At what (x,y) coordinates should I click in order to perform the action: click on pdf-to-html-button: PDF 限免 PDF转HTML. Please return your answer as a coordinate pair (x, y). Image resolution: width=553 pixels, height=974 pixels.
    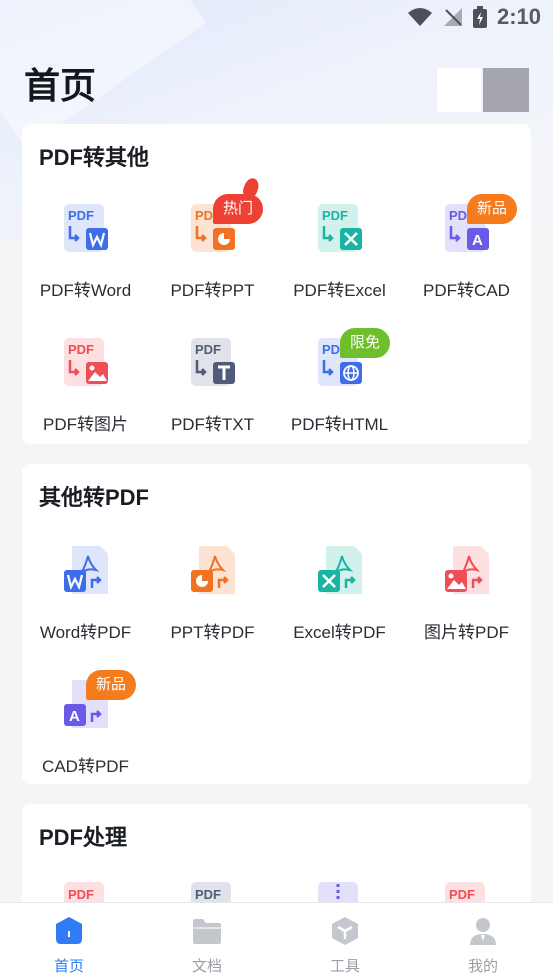
    Looking at the image, I should click on (339, 382).